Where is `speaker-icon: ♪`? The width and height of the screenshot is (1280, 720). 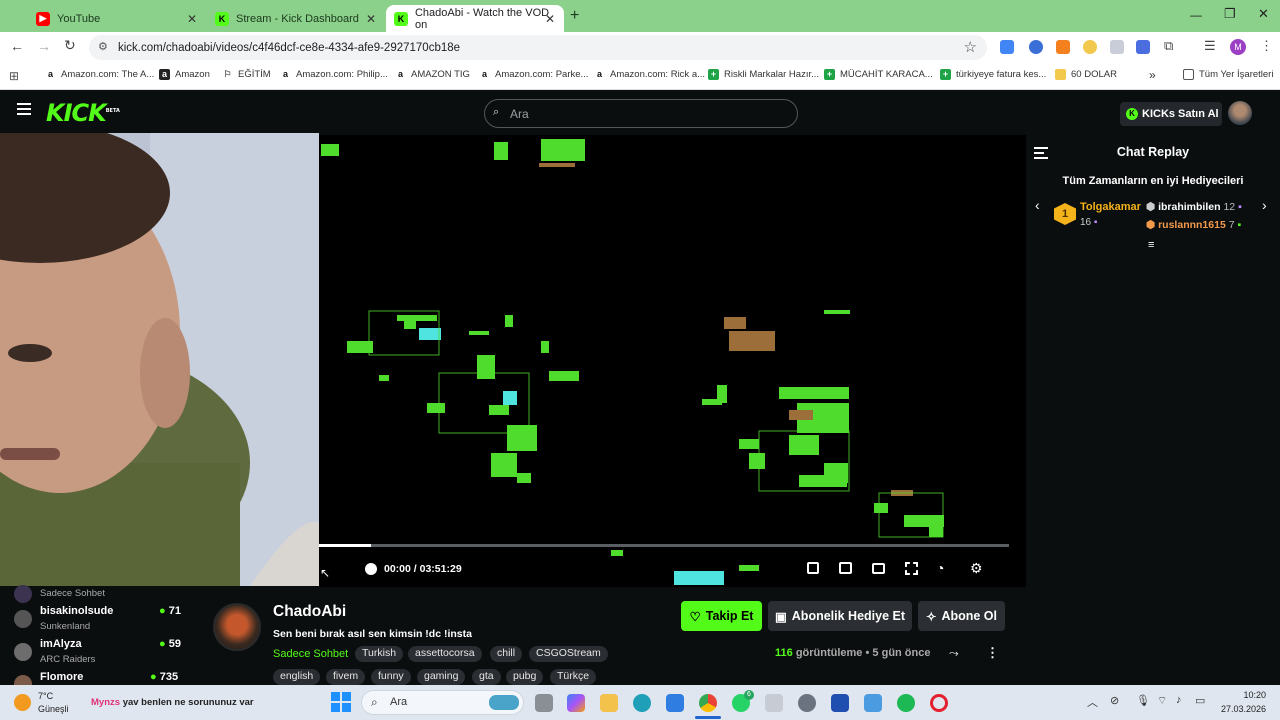 speaker-icon: ♪ is located at coordinates (1179, 700).